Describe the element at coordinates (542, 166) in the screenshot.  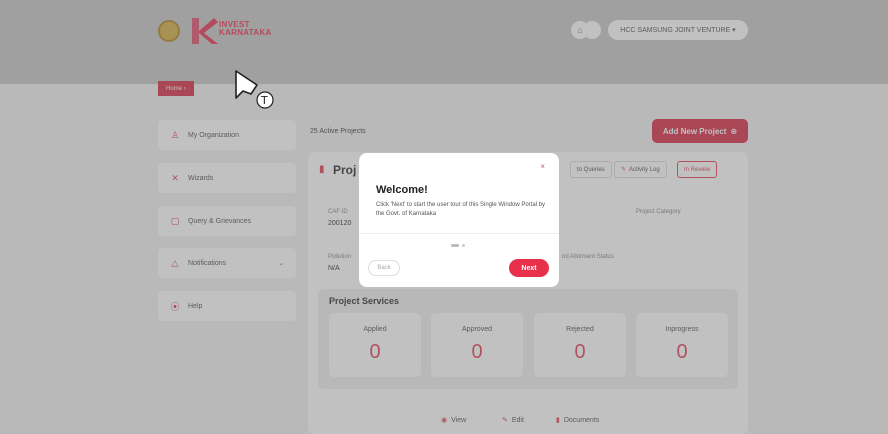
I see `close-icon: ×` at that location.